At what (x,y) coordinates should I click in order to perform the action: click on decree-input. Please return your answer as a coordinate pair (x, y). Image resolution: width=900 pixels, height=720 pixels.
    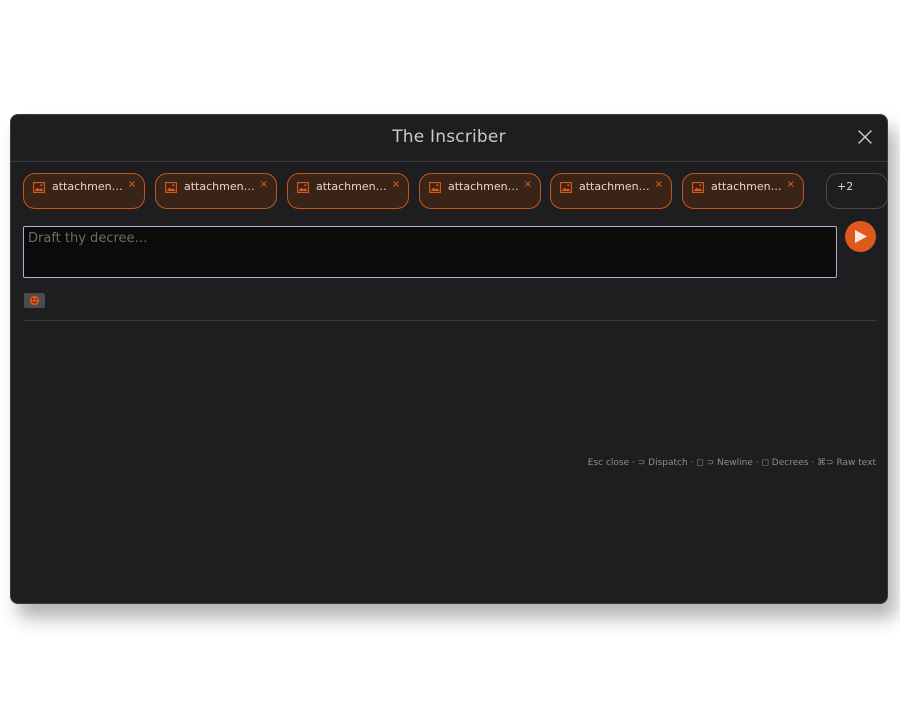
    Looking at the image, I should click on (427, 252).